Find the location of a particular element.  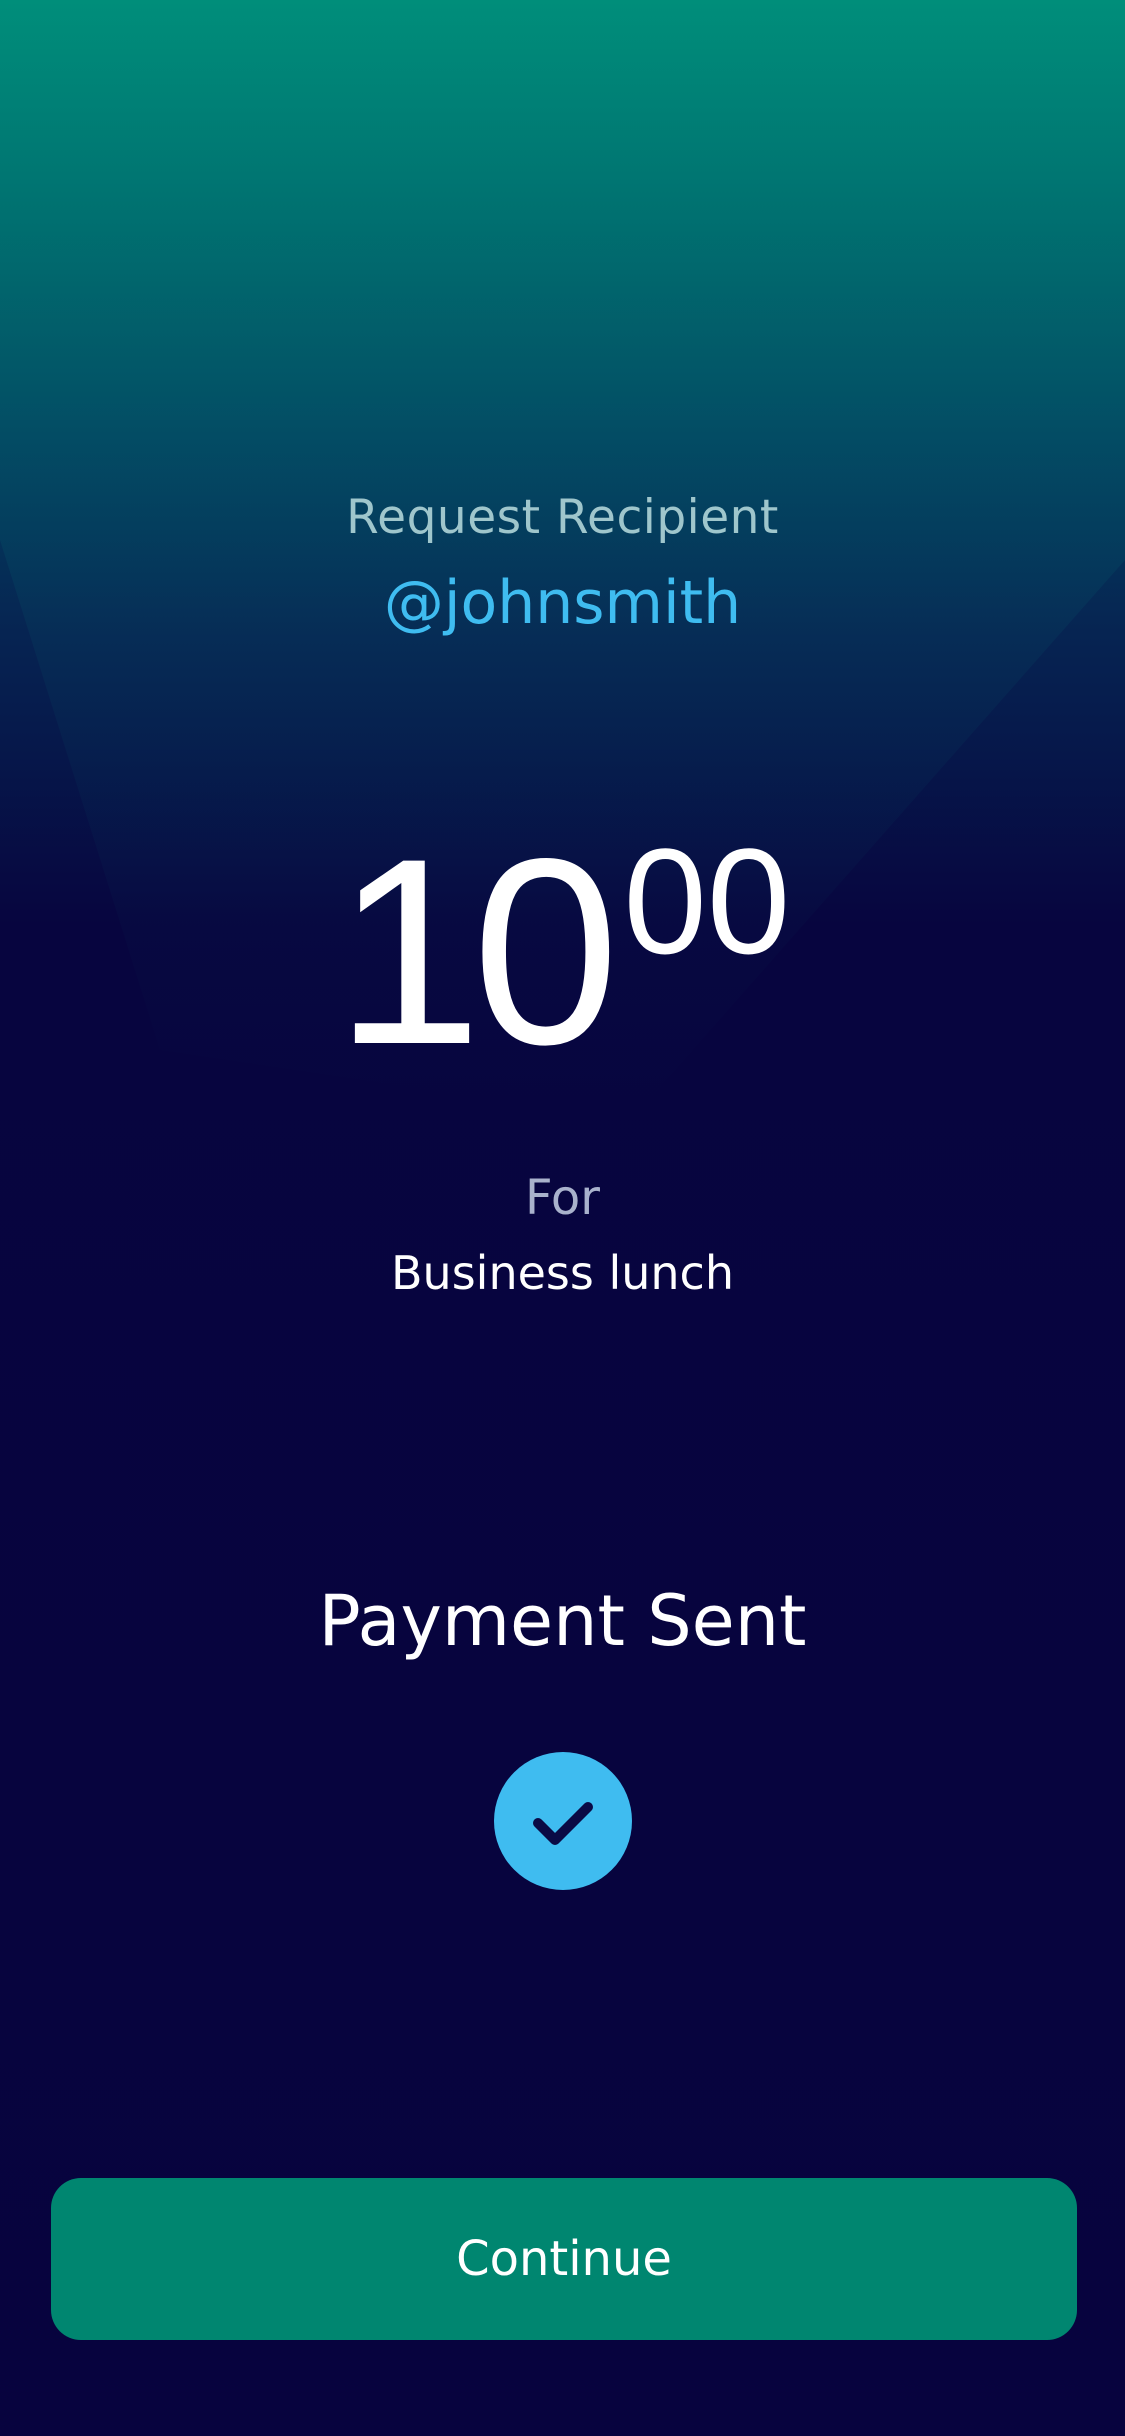

payment-status-title: Payment Sent is located at coordinates (562, 1621).